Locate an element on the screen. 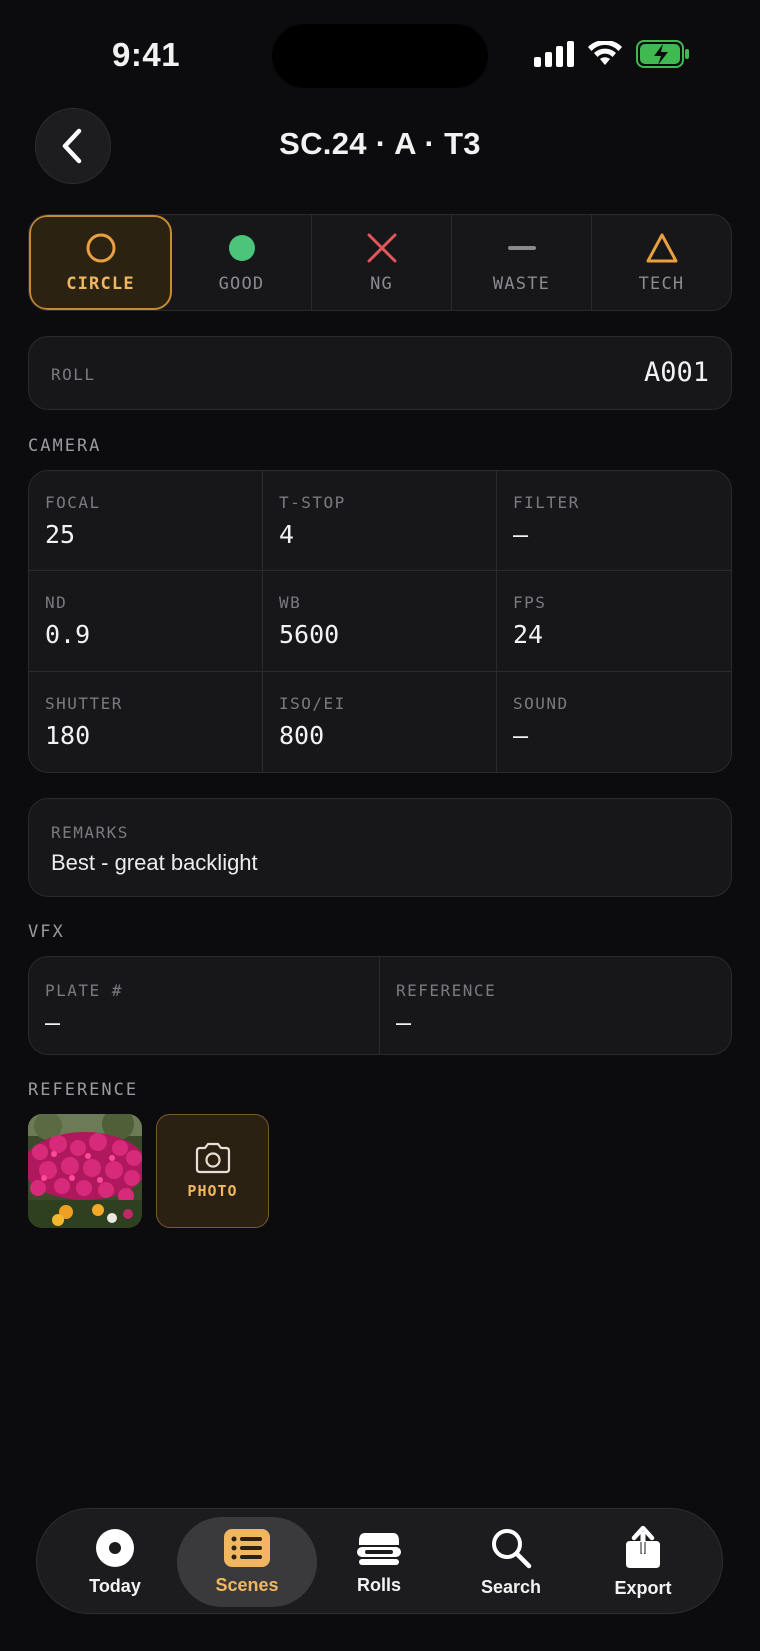  filled-dot-icon is located at coordinates (241, 247).